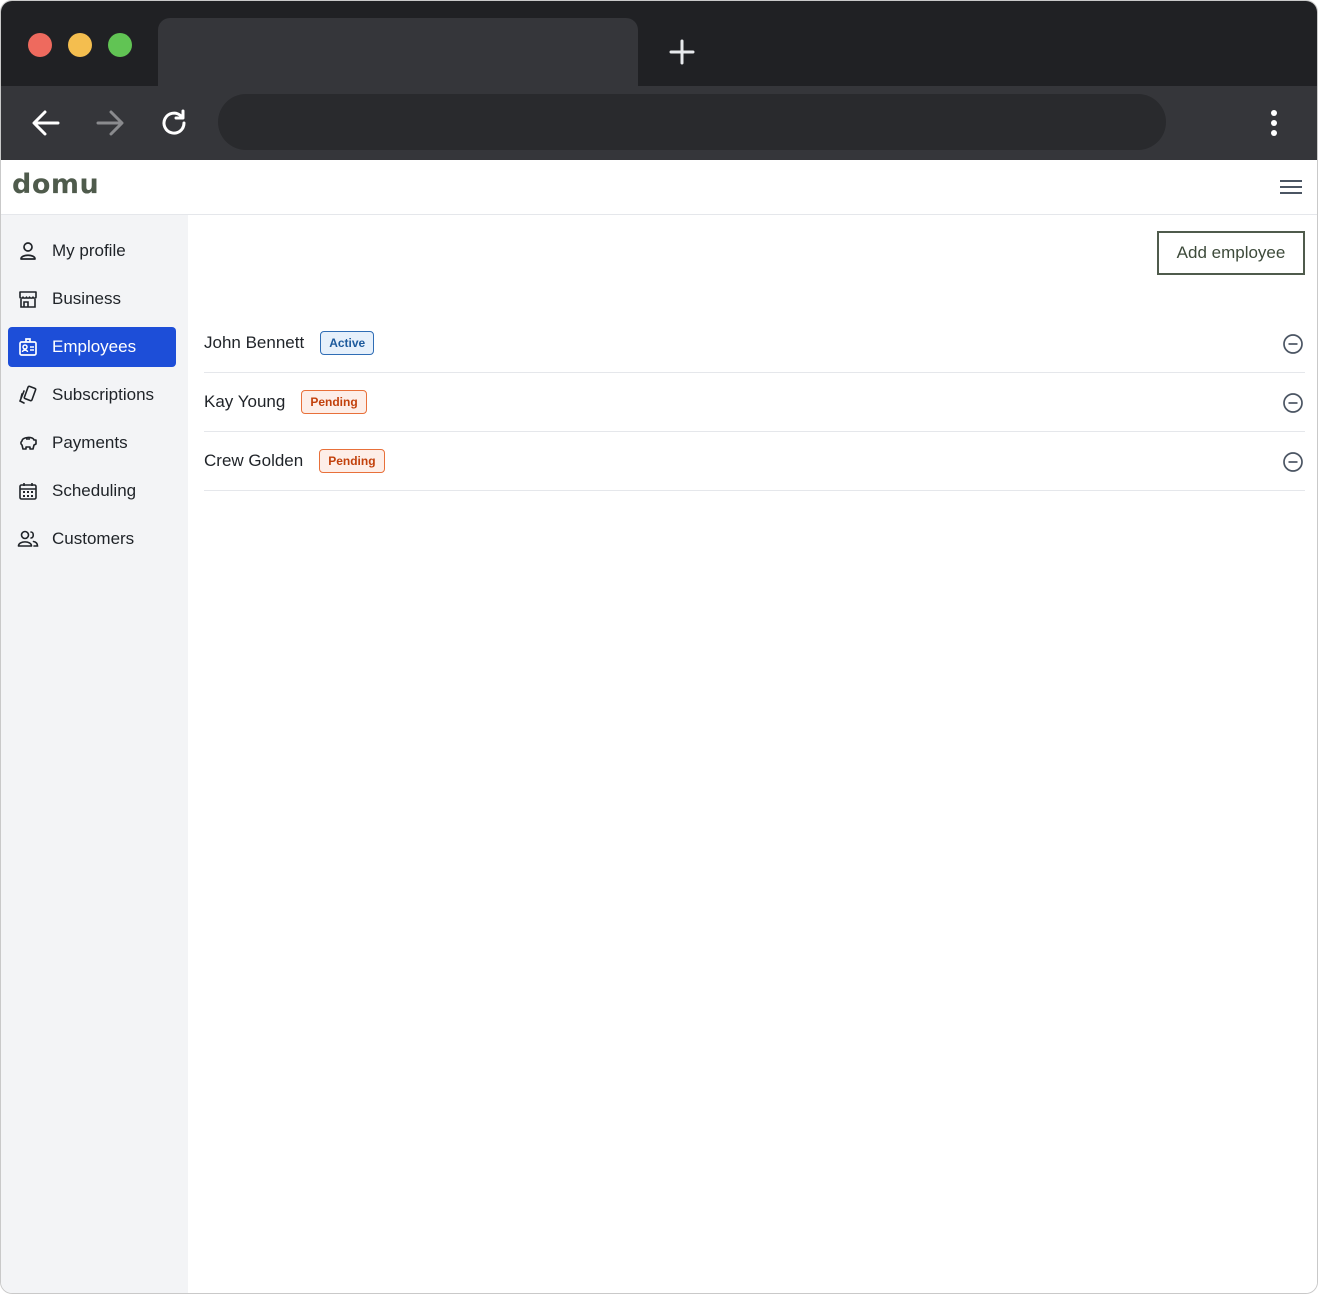  I want to click on employee-name: Kay Young, so click(245, 401).